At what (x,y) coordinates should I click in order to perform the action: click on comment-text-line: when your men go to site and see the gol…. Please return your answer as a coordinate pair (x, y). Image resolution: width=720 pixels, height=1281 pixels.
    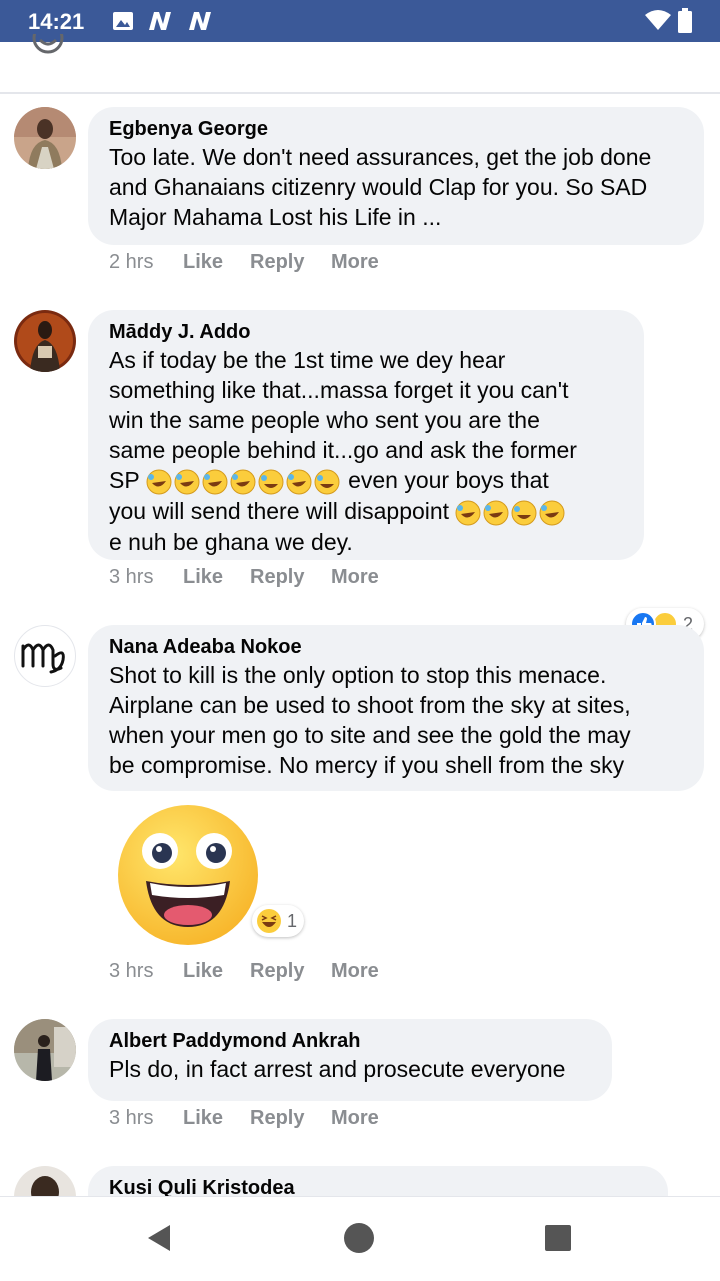
    Looking at the image, I should click on (370, 735).